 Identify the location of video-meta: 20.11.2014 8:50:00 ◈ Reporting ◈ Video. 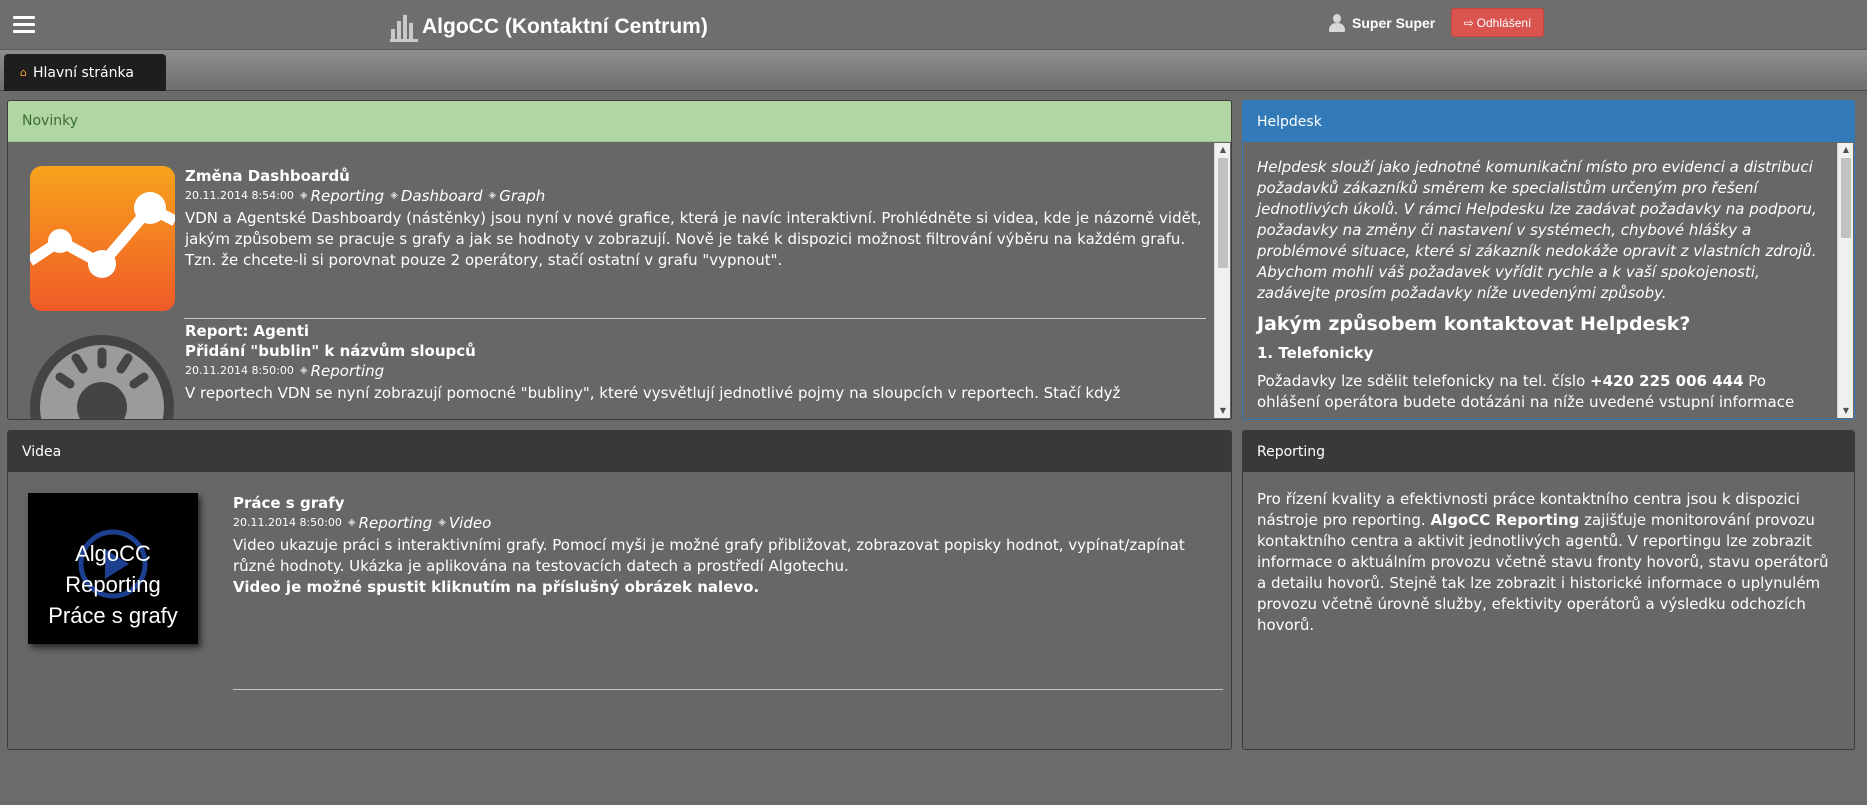
(728, 523).